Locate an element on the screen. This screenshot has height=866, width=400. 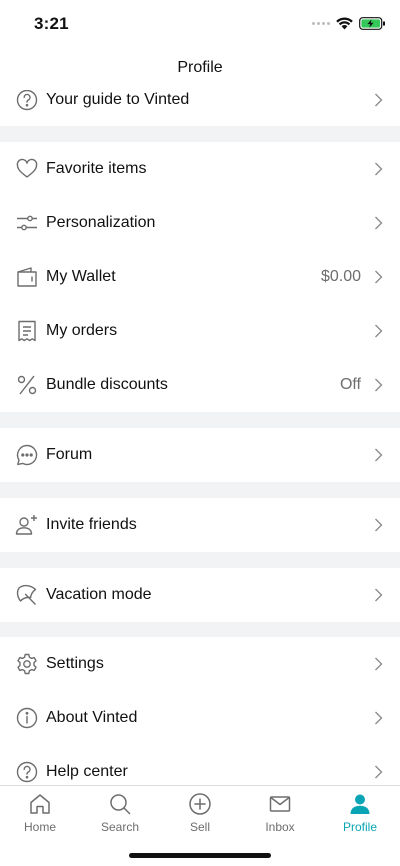
menu-item-label: Help center is located at coordinates (87, 771).